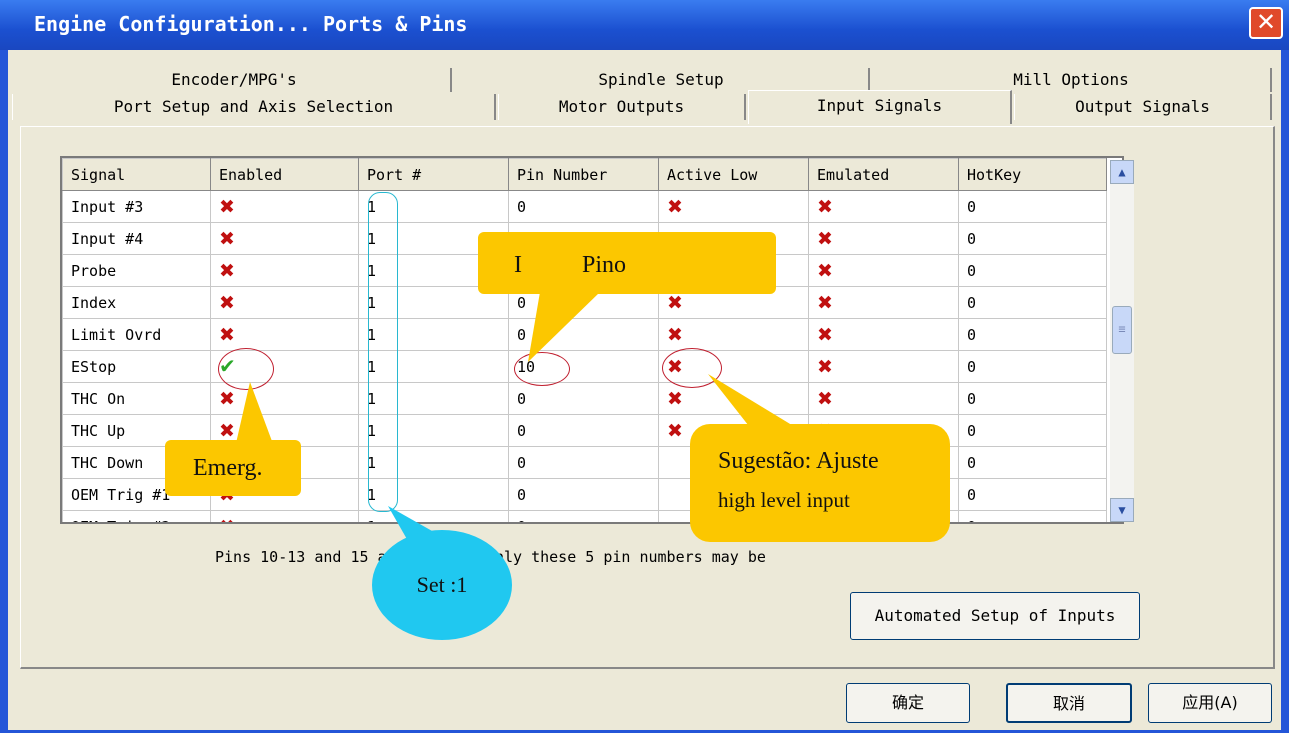 The image size is (1289, 733). What do you see at coordinates (820, 483) in the screenshot?
I see `sugestao-callout: Sugestão: Ajuste high level input` at bounding box center [820, 483].